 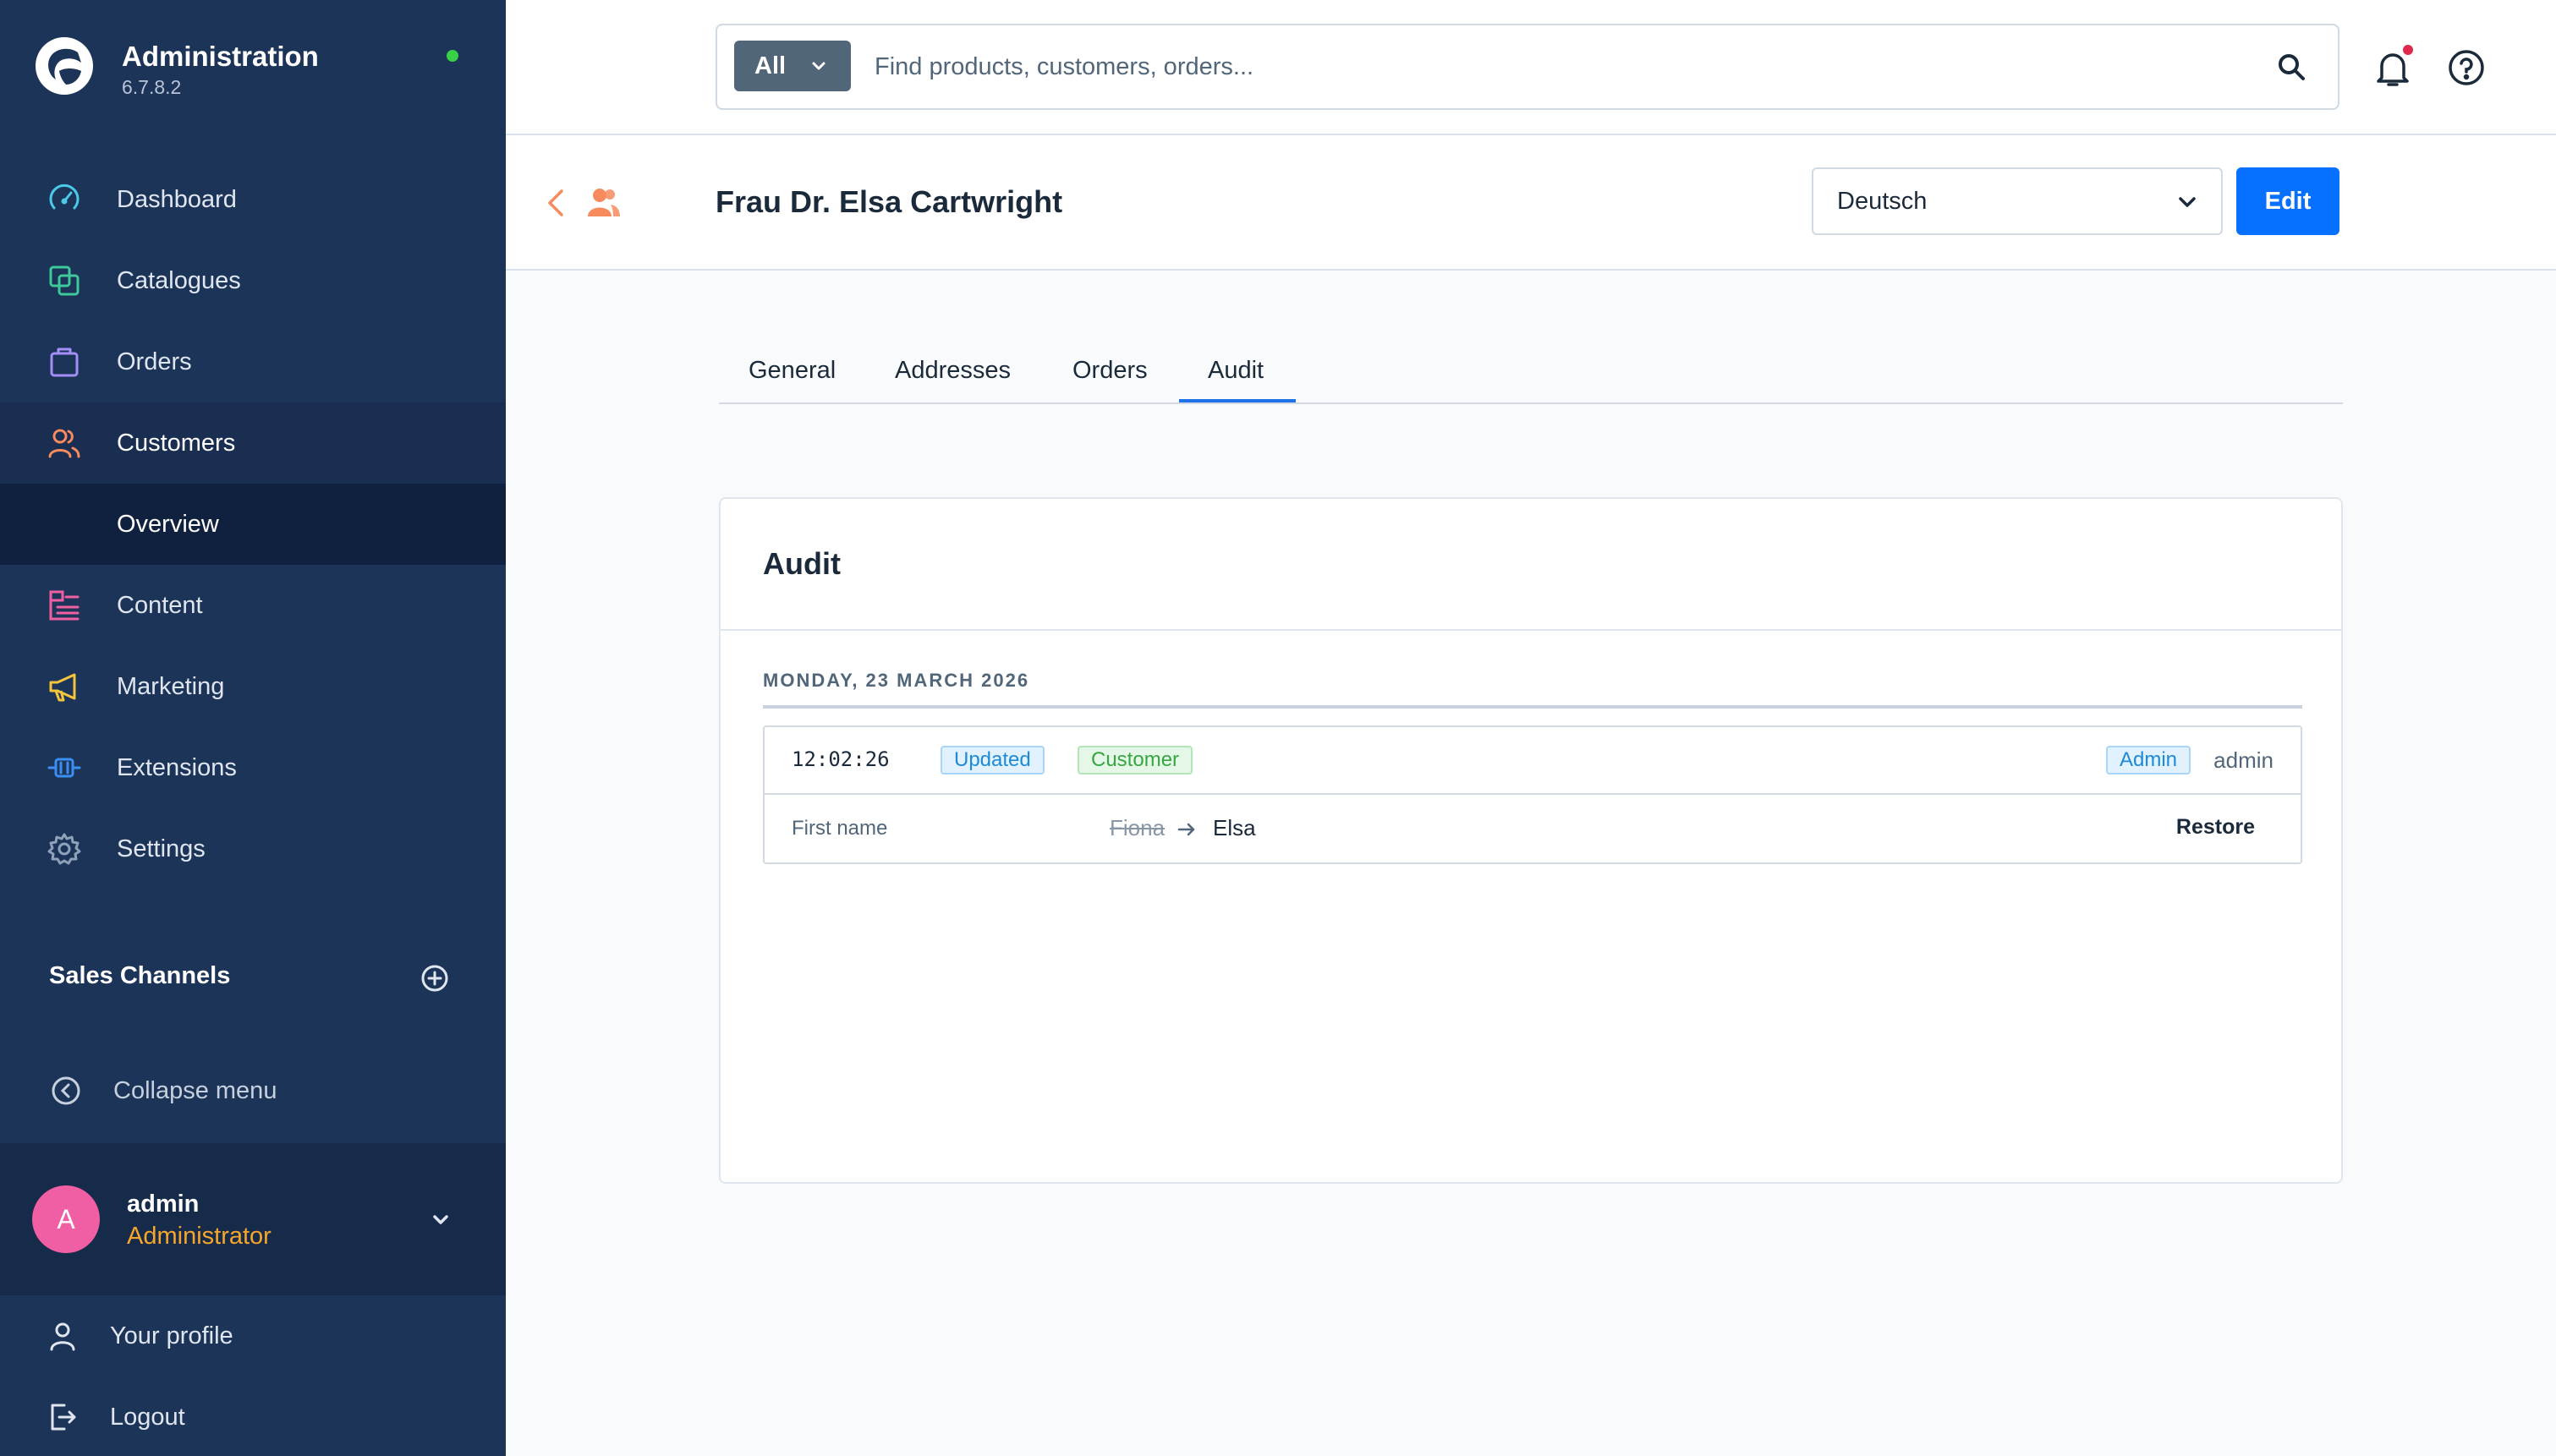 What do you see at coordinates (1135, 760) in the screenshot?
I see `entity-badge: Customer` at bounding box center [1135, 760].